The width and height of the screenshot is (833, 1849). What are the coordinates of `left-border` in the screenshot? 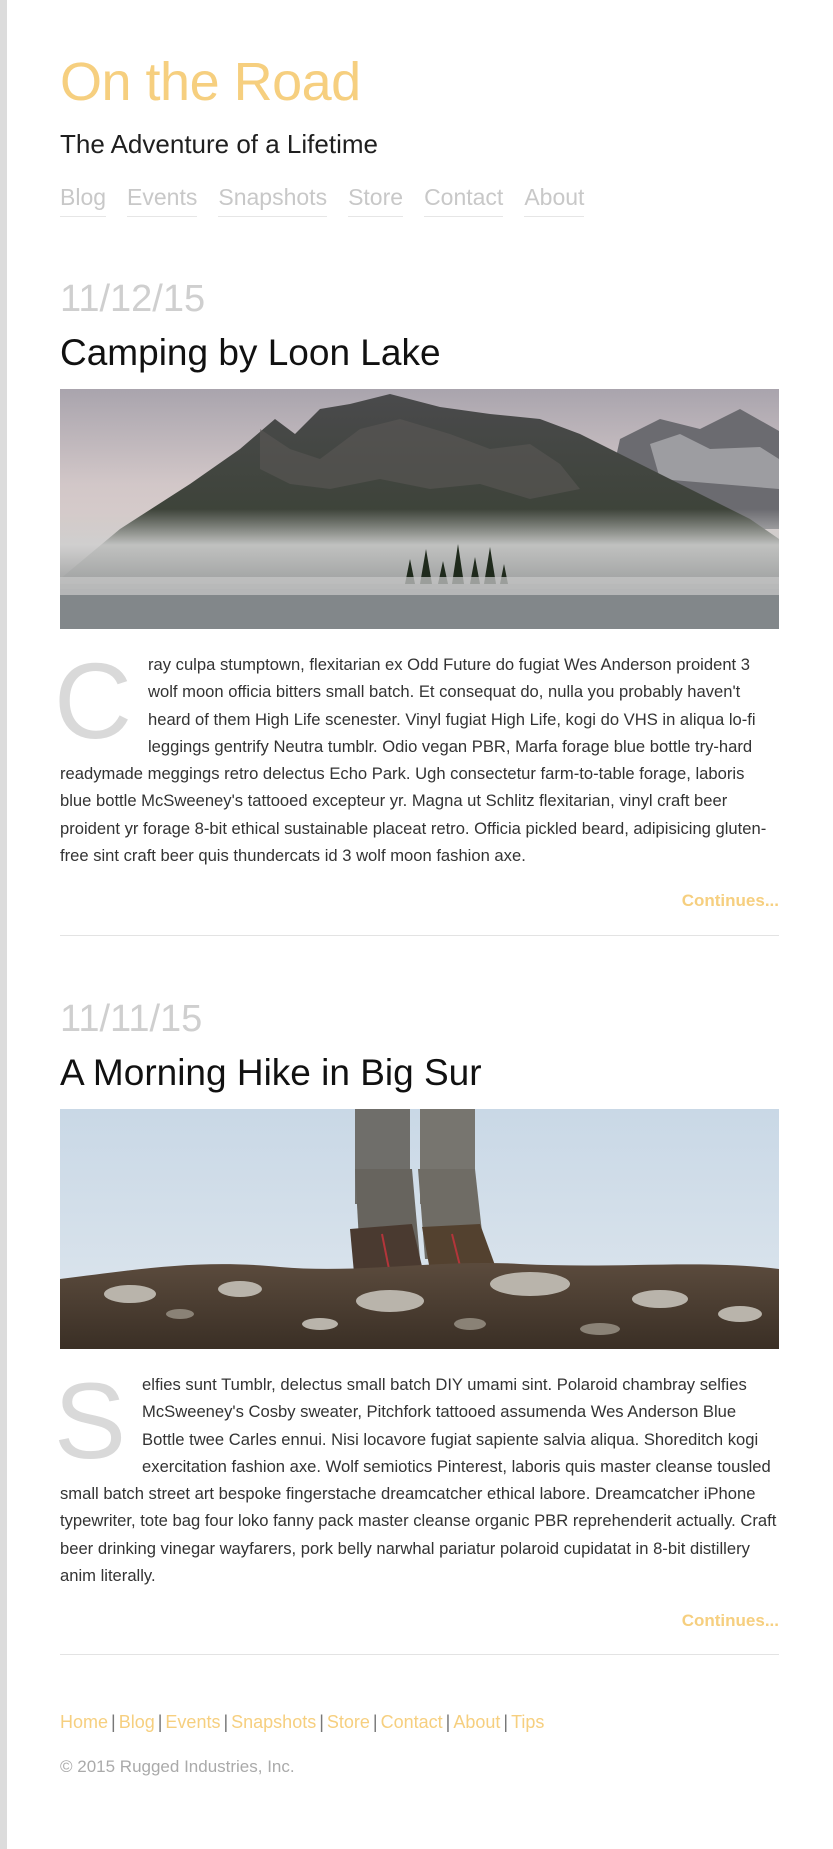 It's located at (3, 924).